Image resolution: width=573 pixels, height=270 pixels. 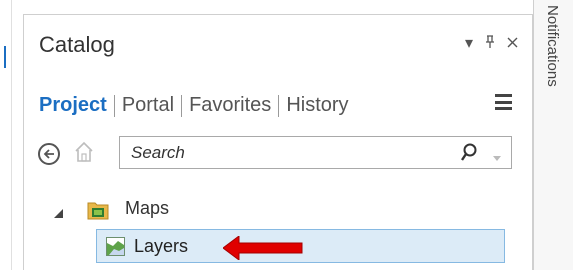 What do you see at coordinates (315, 152) in the screenshot?
I see `search-input: Search` at bounding box center [315, 152].